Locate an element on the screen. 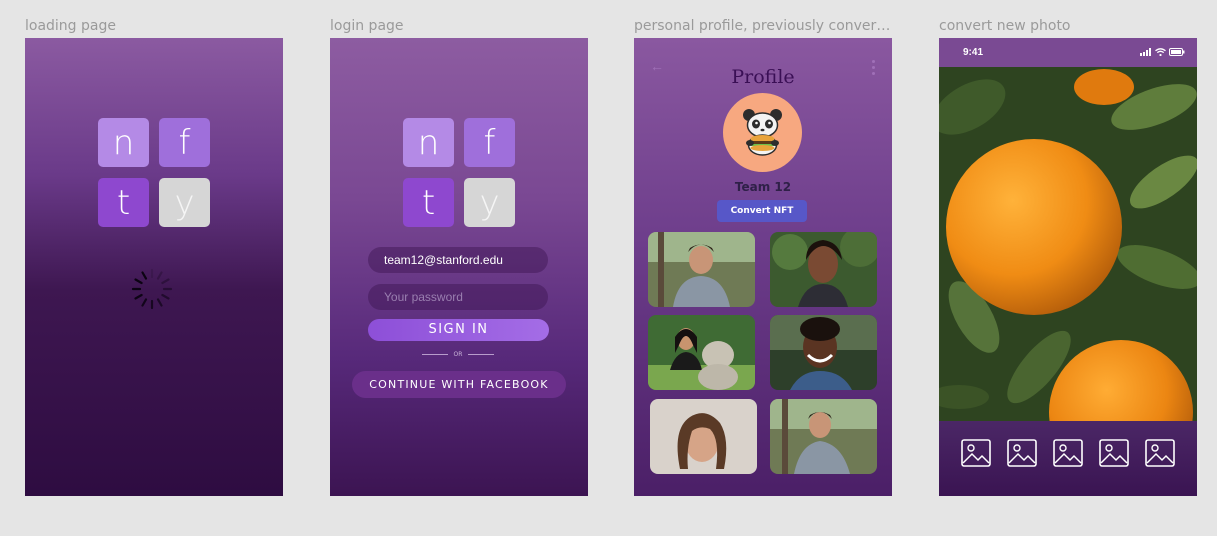  signal-icon is located at coordinates (1145, 52).